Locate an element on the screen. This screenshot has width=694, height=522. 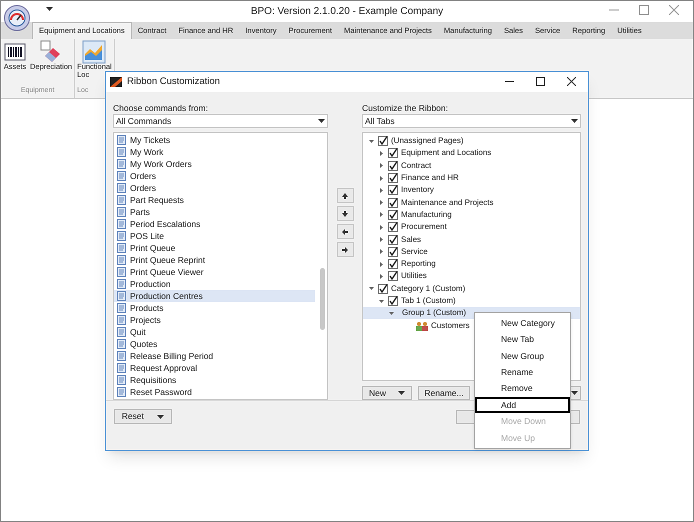
app-icon is located at coordinates (116, 82).